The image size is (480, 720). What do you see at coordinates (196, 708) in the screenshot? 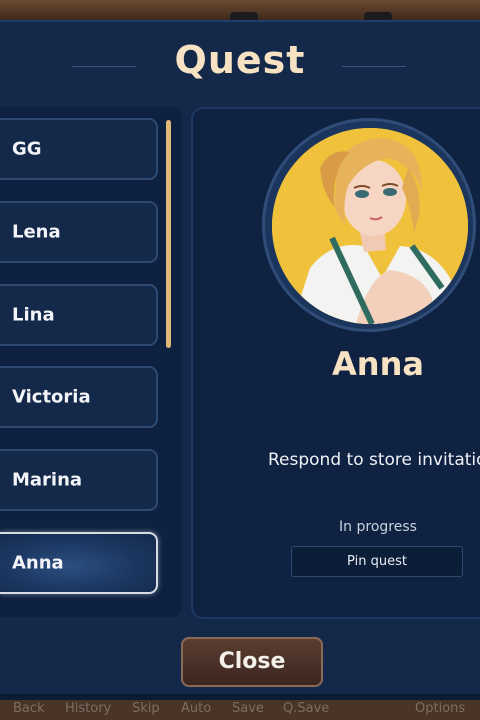
I see `quick-menu-auto: Auto` at bounding box center [196, 708].